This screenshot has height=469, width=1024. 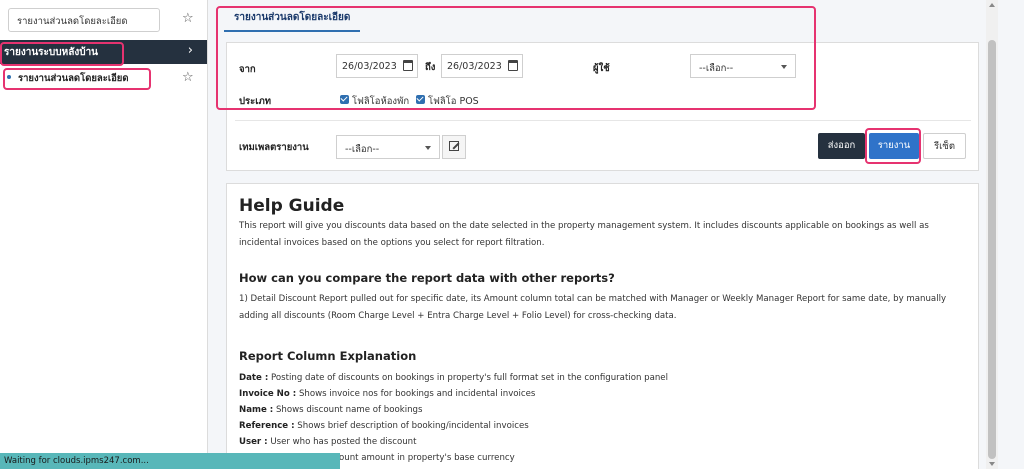 I want to click on folio-room-checkbox, so click(x=344, y=99).